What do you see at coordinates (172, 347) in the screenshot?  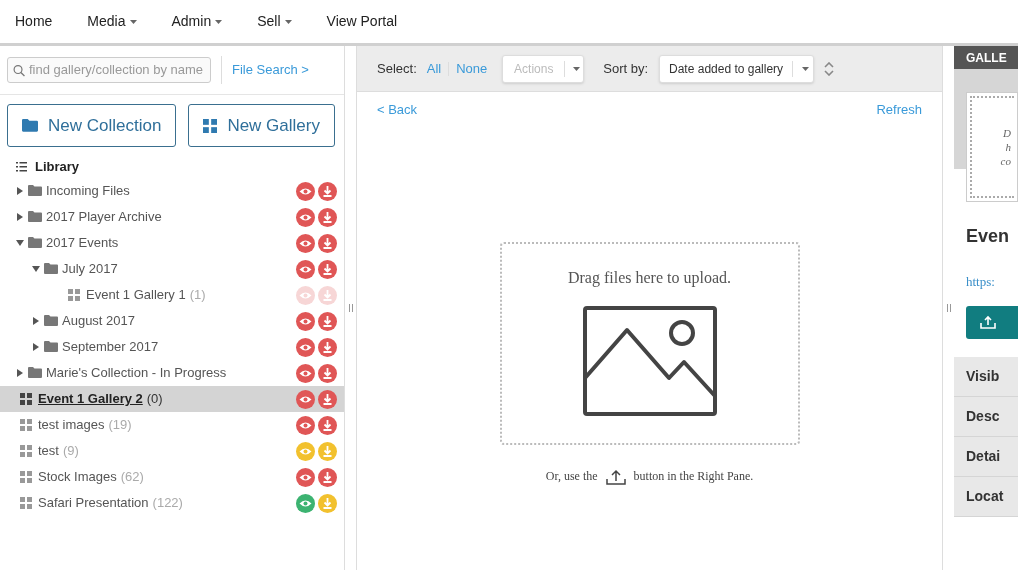 I see `tree-row: September 2017` at bounding box center [172, 347].